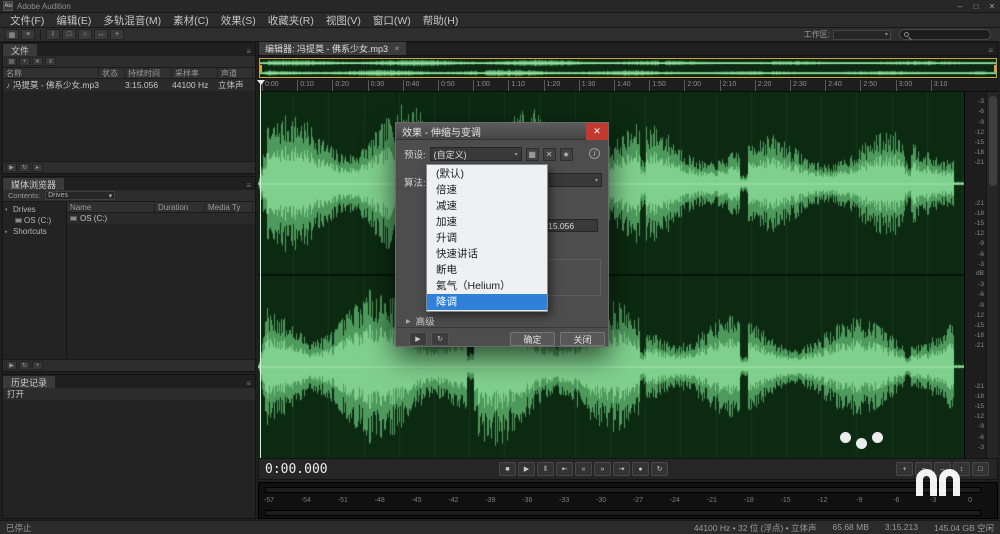  Describe the element at coordinates (24, 365) in the screenshot. I see `loop-media-icon: ↻` at that location.